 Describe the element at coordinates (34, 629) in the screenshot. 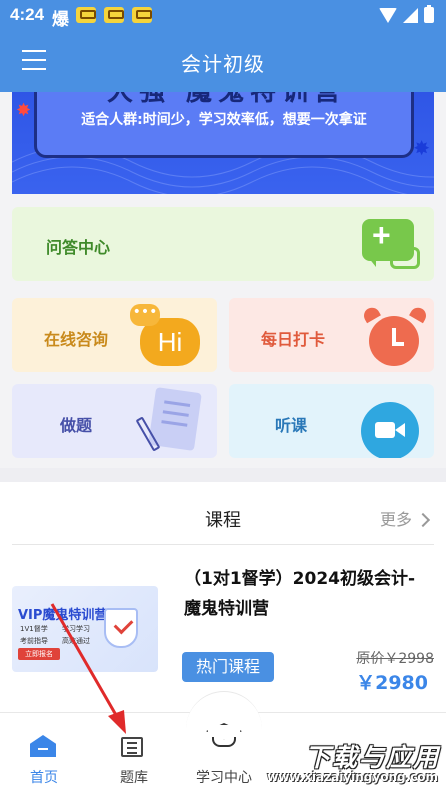

I see `thumbnail-feature: 1V1督学` at that location.